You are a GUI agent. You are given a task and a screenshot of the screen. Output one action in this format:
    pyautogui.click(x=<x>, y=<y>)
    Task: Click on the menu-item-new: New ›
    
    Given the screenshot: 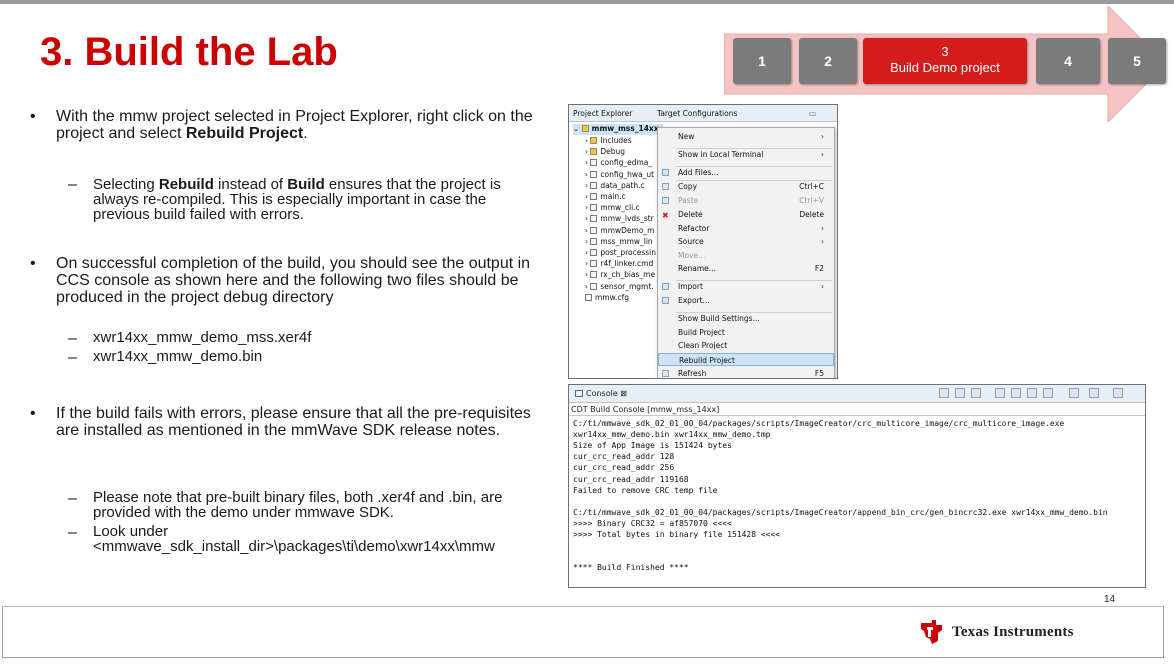 What is the action you would take?
    pyautogui.click(x=746, y=136)
    